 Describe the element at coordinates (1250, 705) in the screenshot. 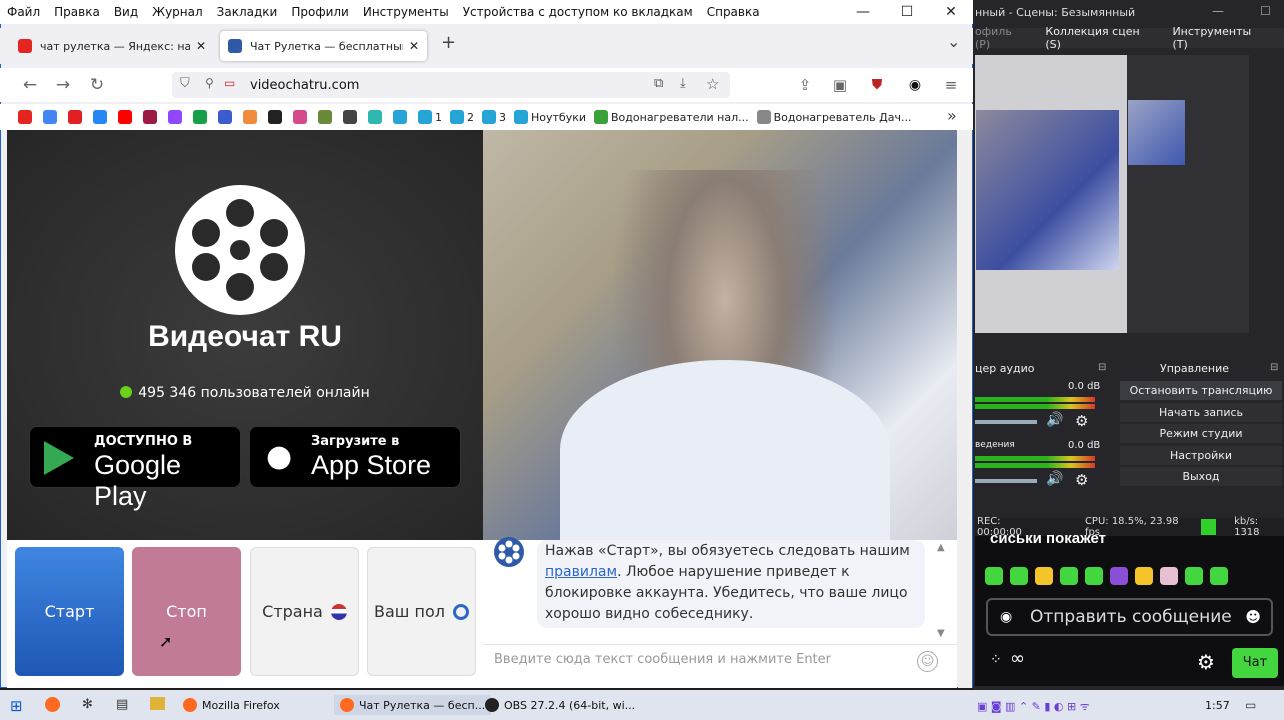

I see `notification-icon: ▭` at that location.